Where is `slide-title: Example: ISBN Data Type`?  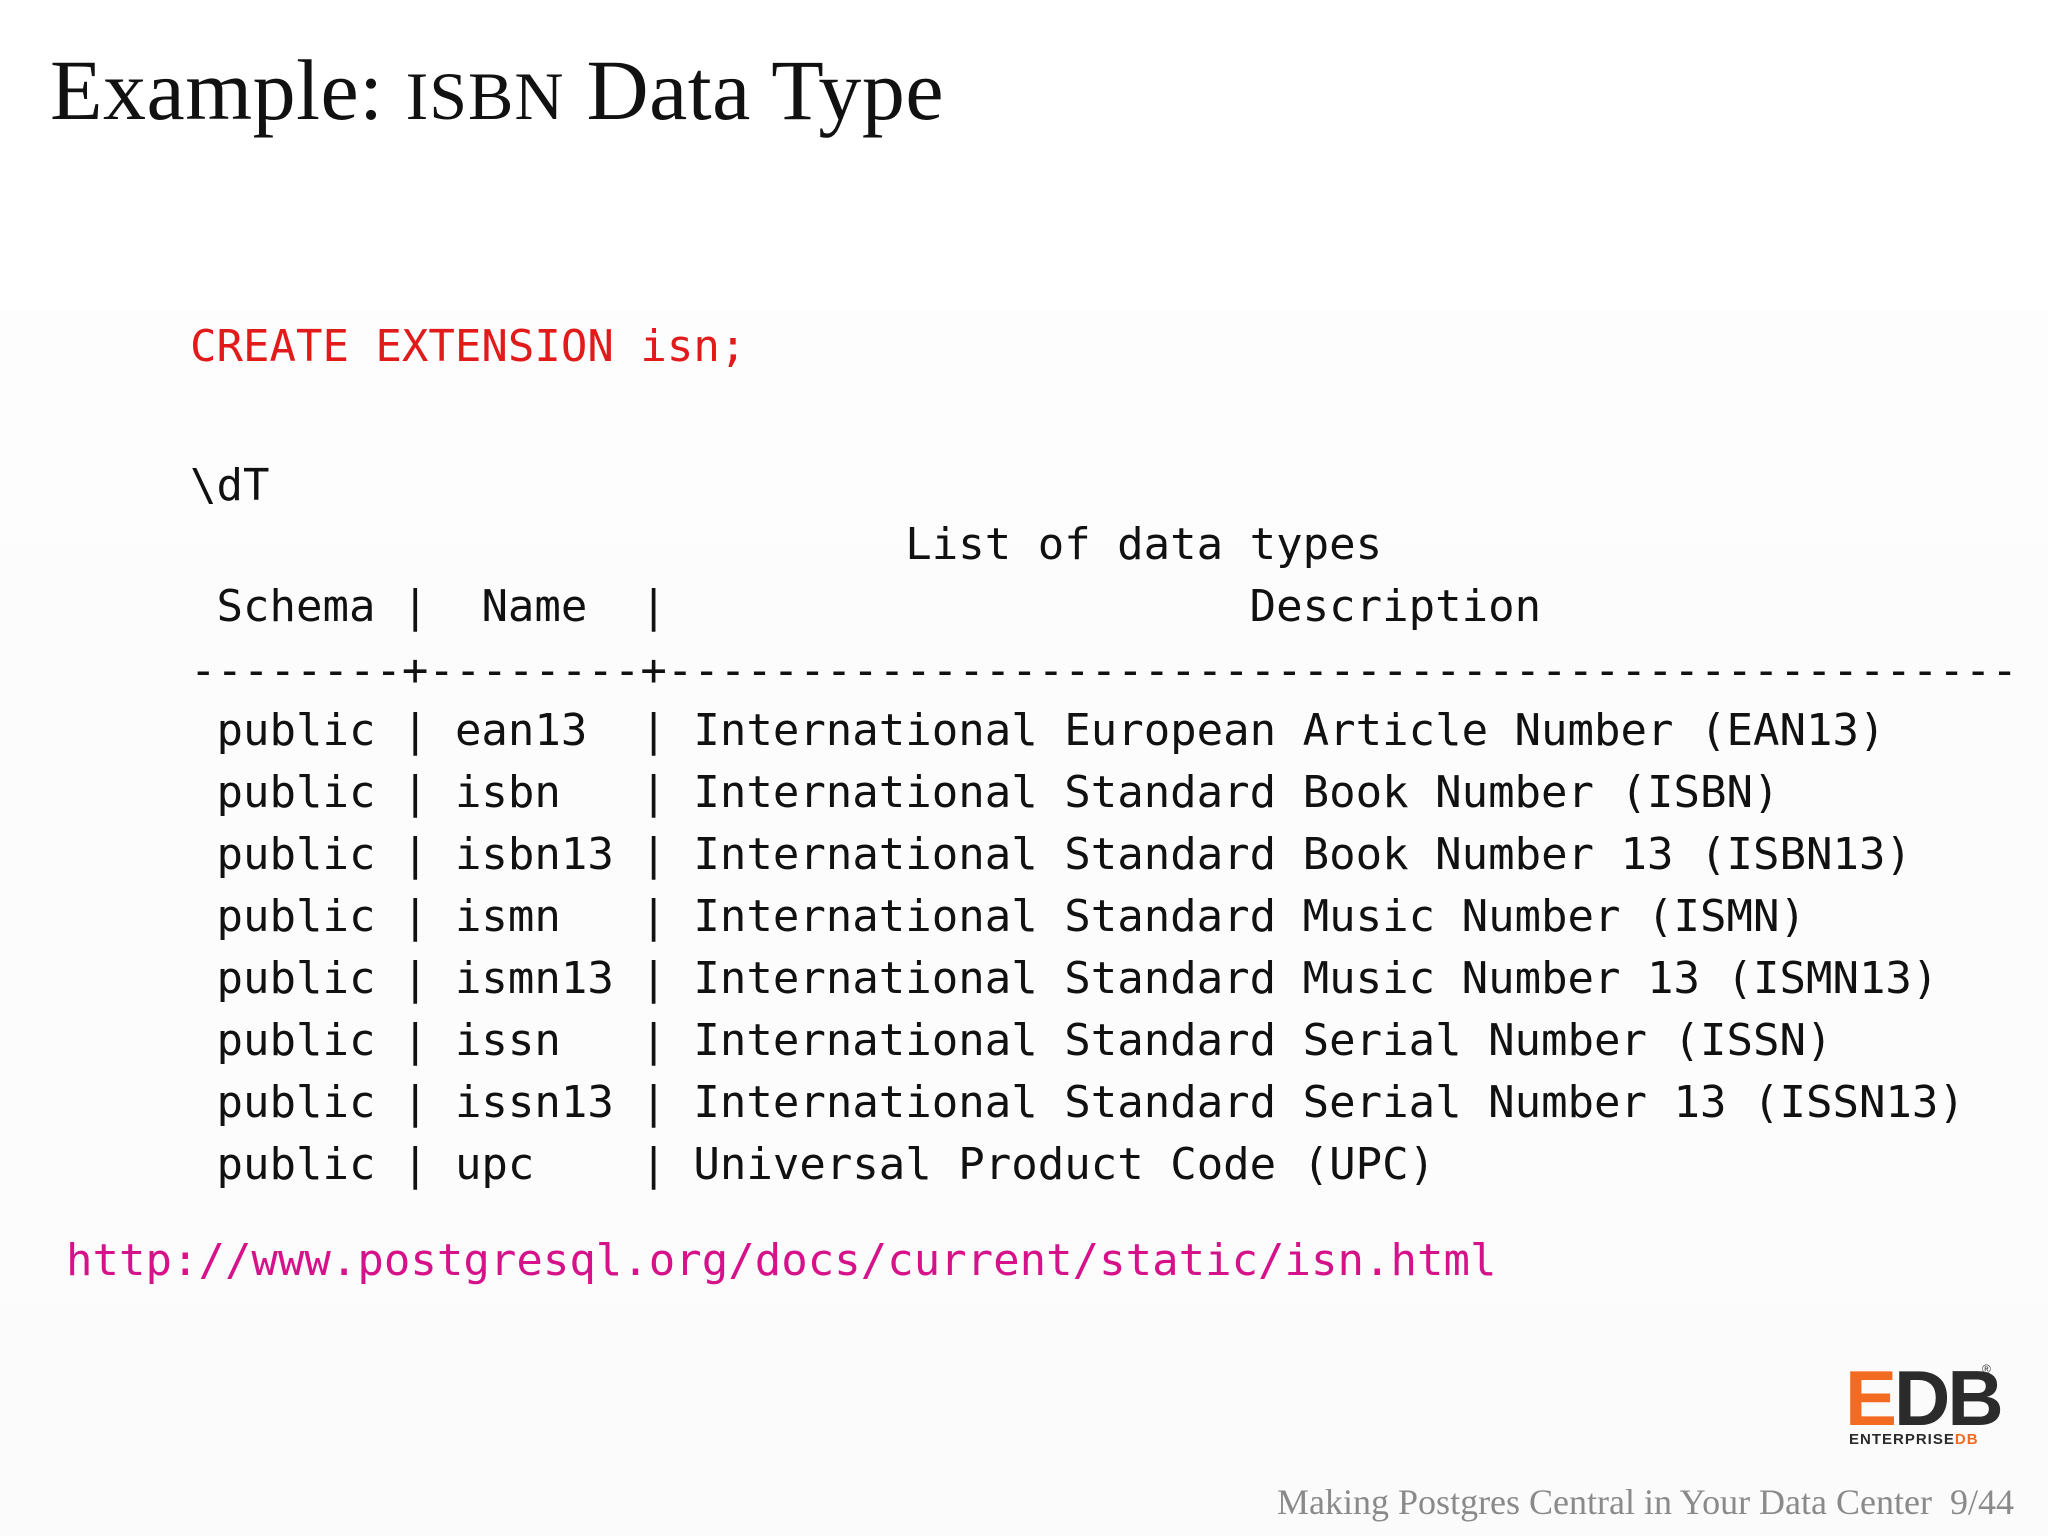
slide-title: Example: ISBN Data Type is located at coordinates (497, 93).